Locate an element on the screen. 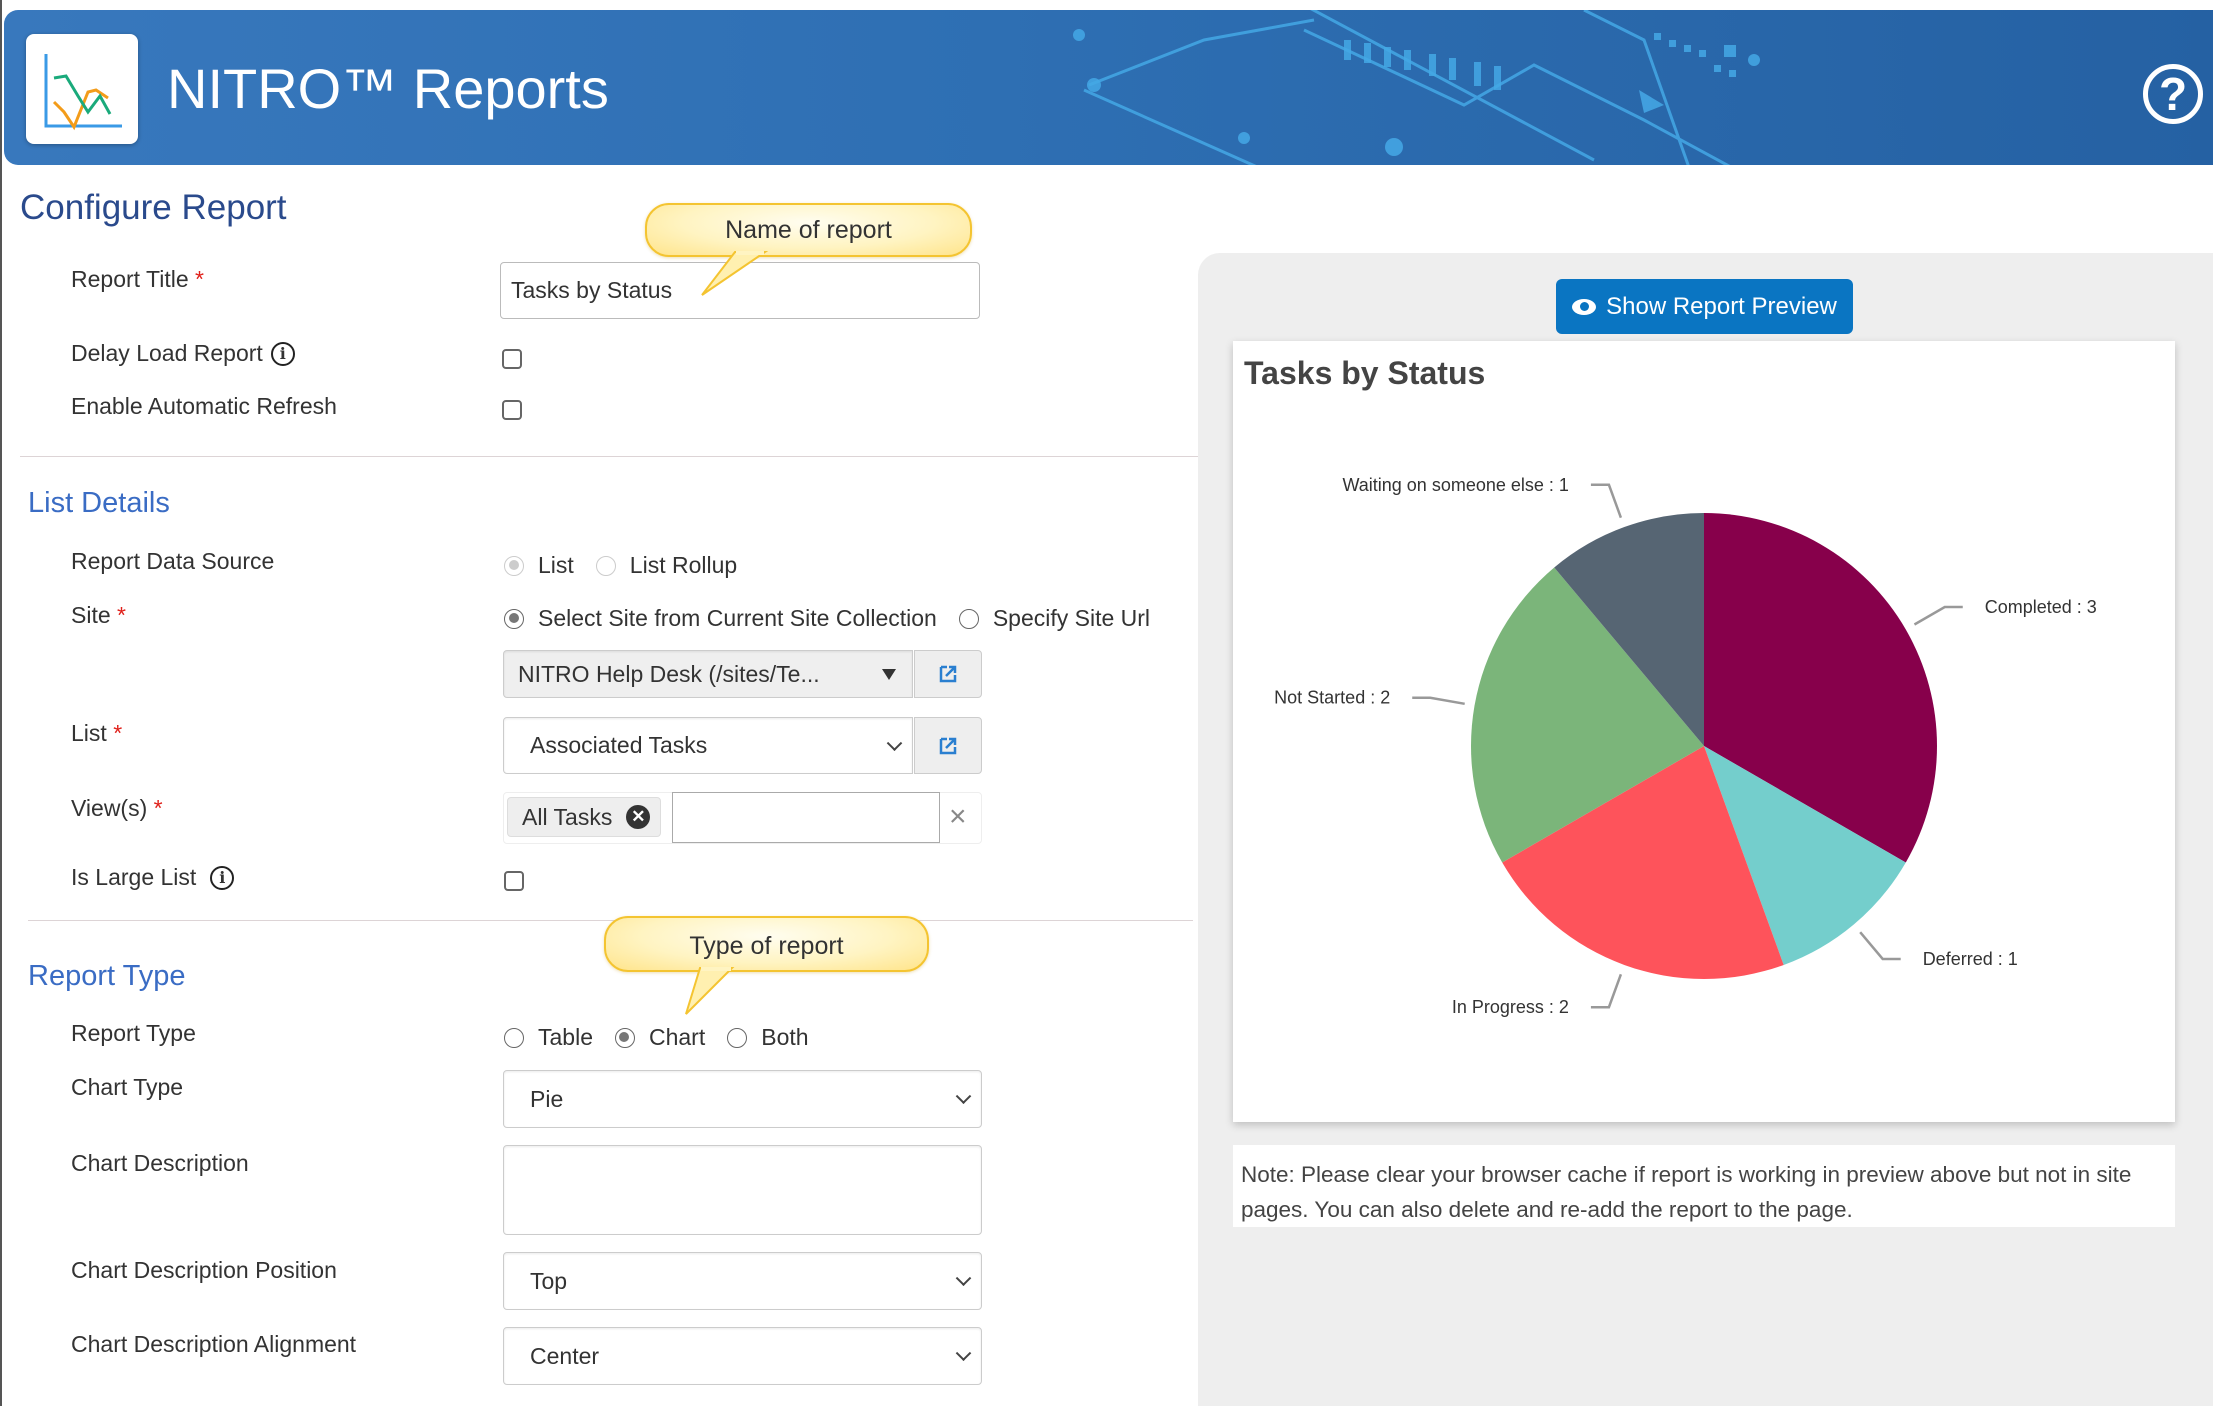 The width and height of the screenshot is (2213, 1406). chart-description-textarea is located at coordinates (742, 1190).